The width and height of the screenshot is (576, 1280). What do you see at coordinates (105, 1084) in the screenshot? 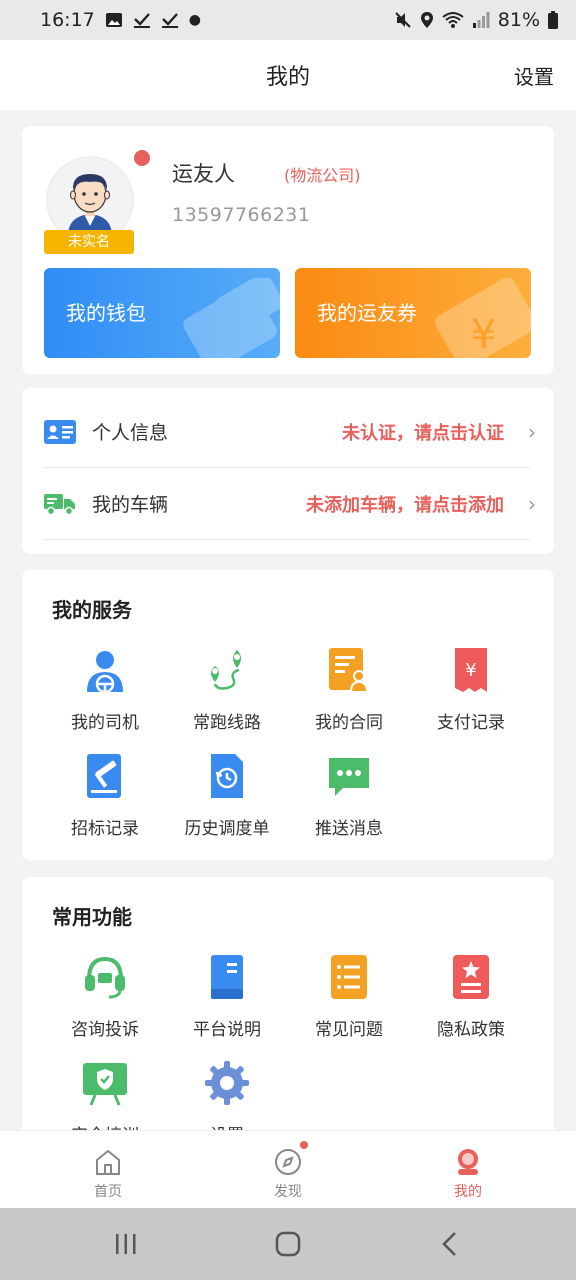
I see `safety-training-icon` at bounding box center [105, 1084].